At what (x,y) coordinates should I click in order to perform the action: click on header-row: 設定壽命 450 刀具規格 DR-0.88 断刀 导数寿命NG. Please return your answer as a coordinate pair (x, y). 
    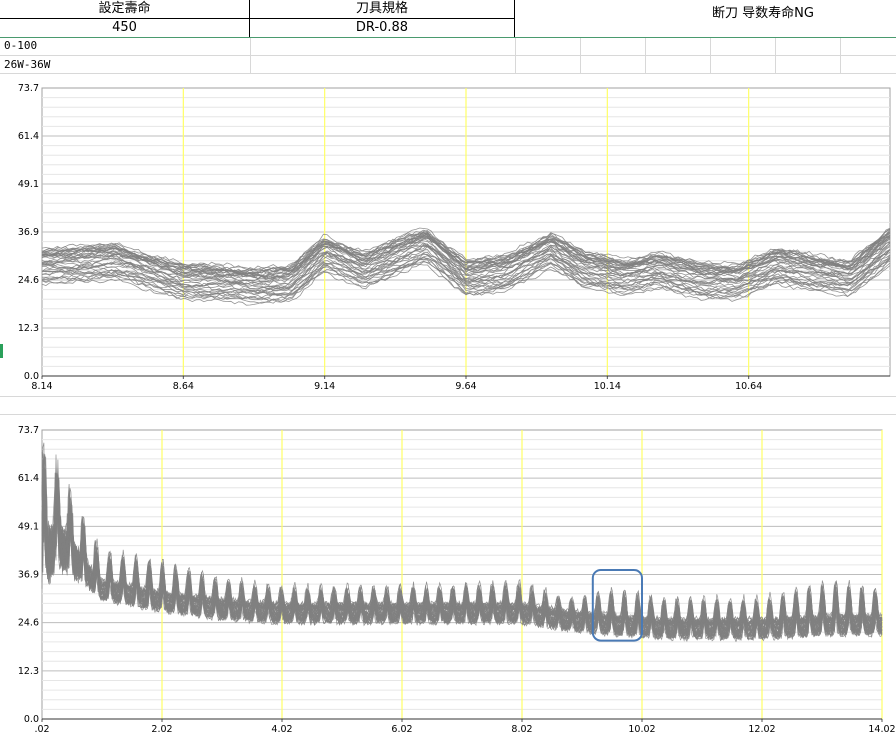
    Looking at the image, I should click on (448, 19).